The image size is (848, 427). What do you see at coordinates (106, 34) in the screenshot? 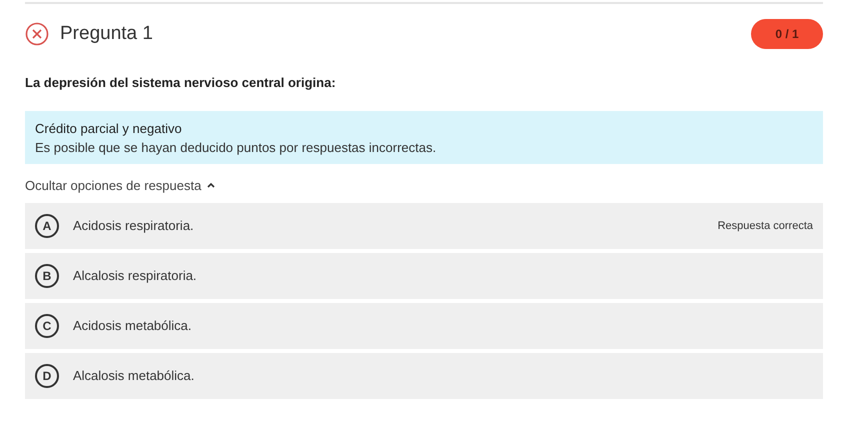
I see `question-title: Pregunta 1` at bounding box center [106, 34].